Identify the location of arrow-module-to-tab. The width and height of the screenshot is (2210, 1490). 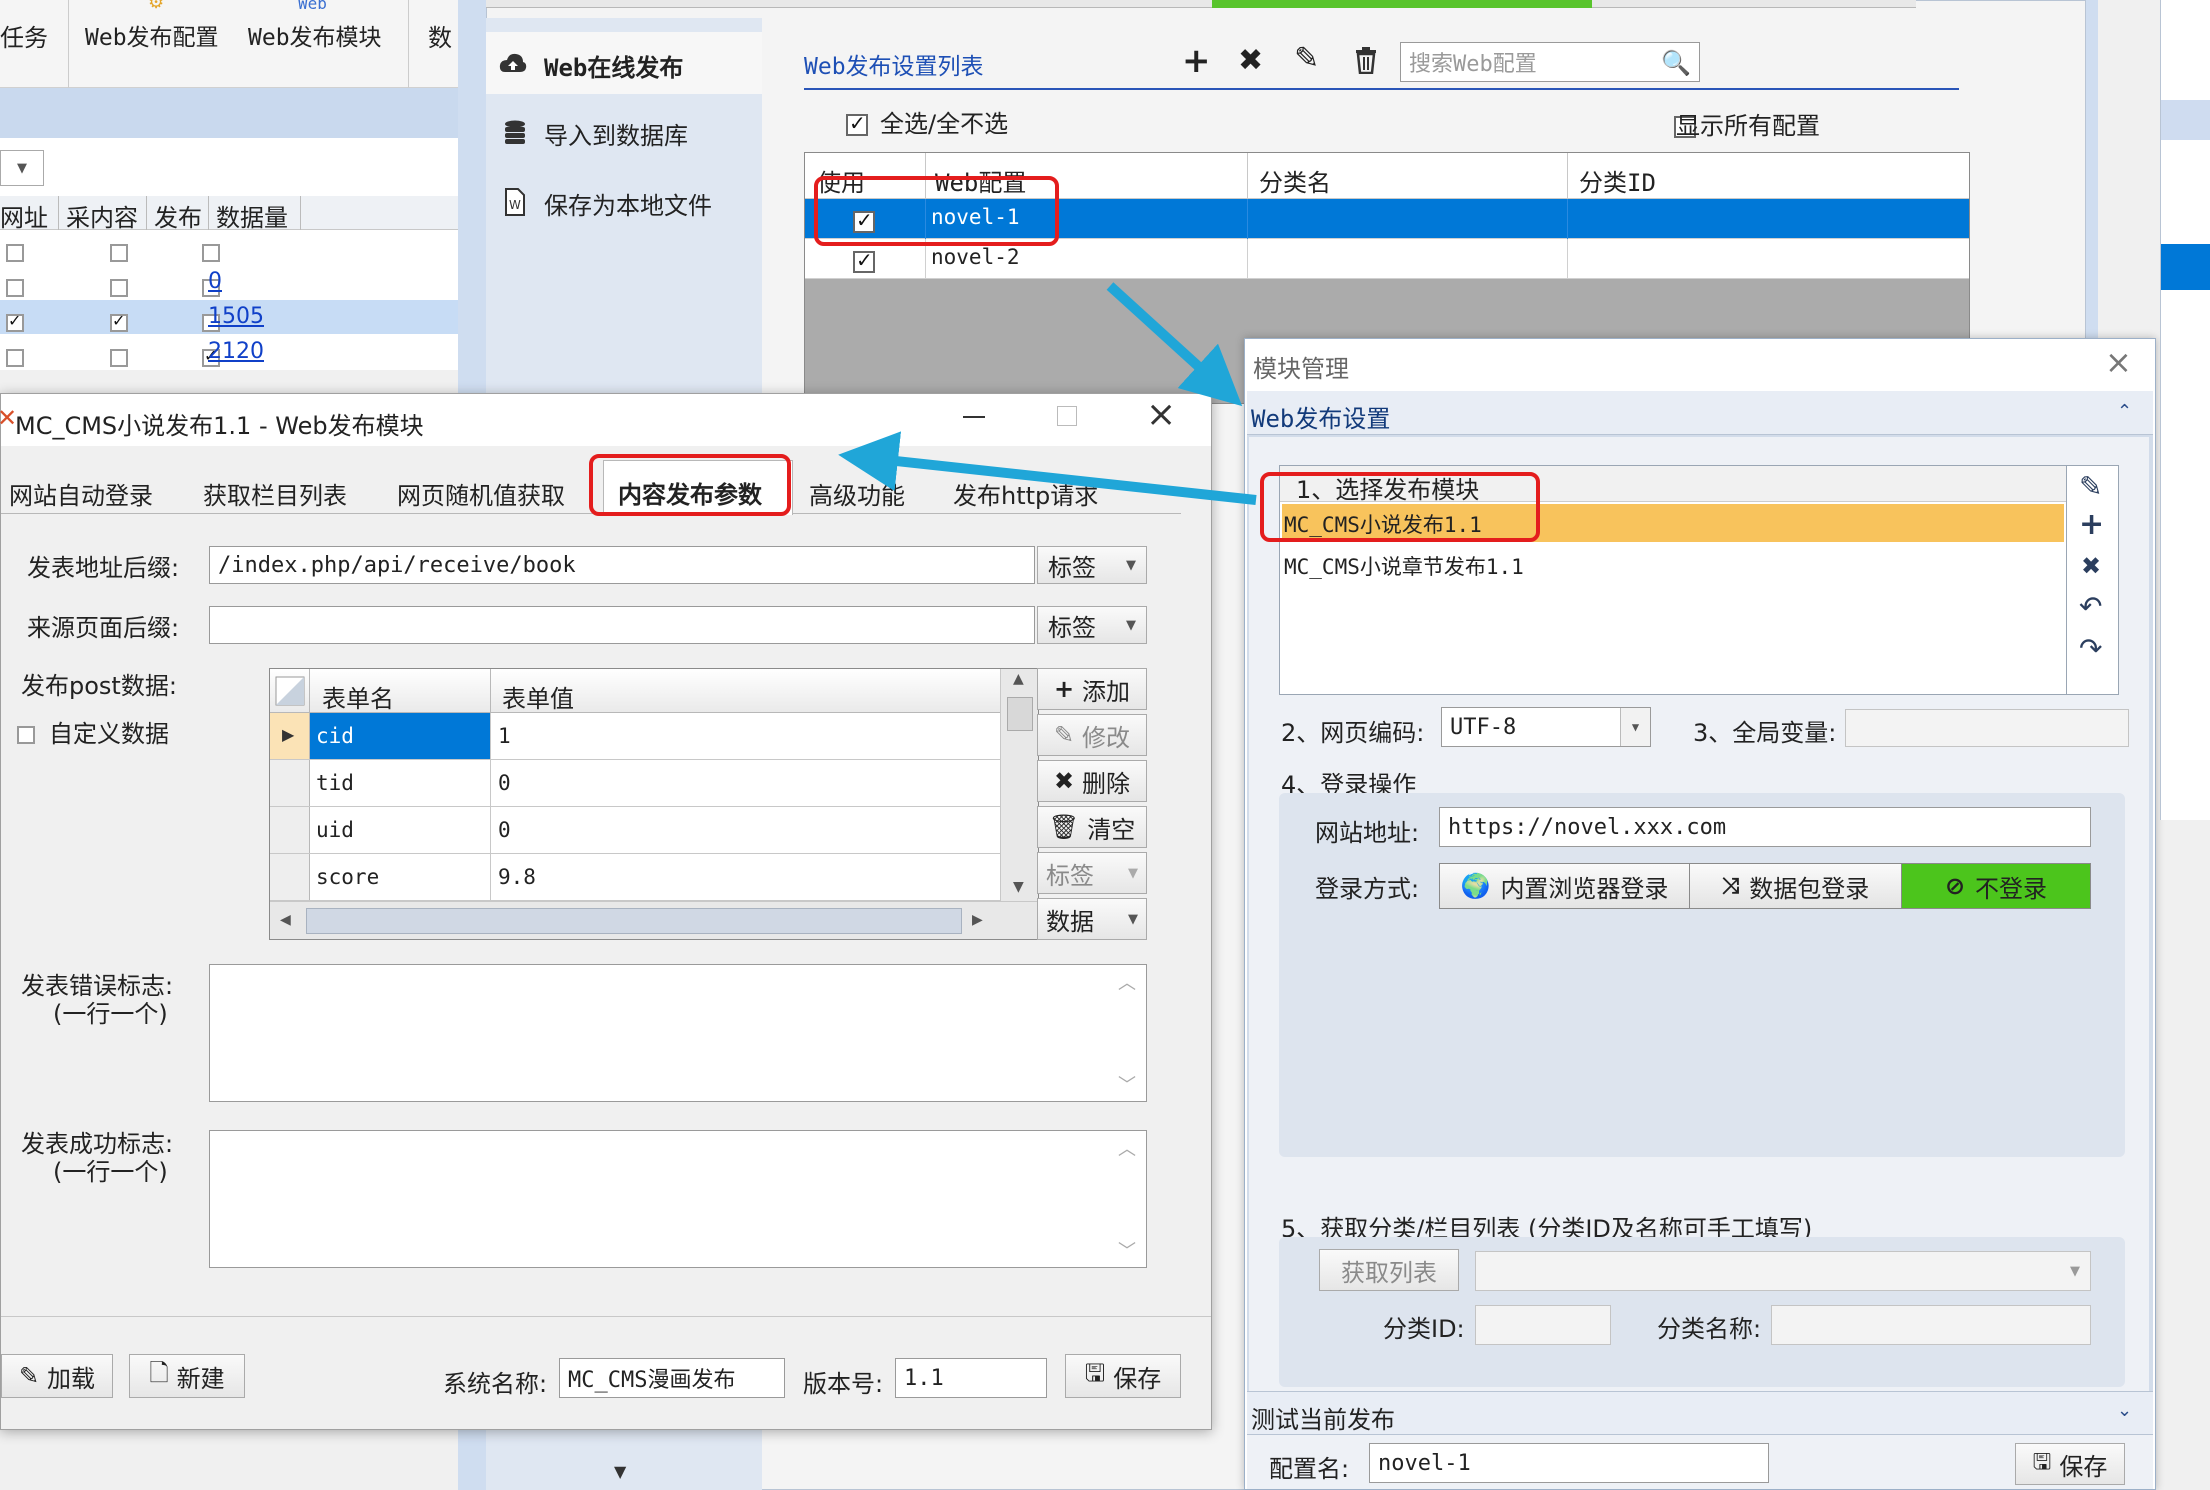
(1047, 468).